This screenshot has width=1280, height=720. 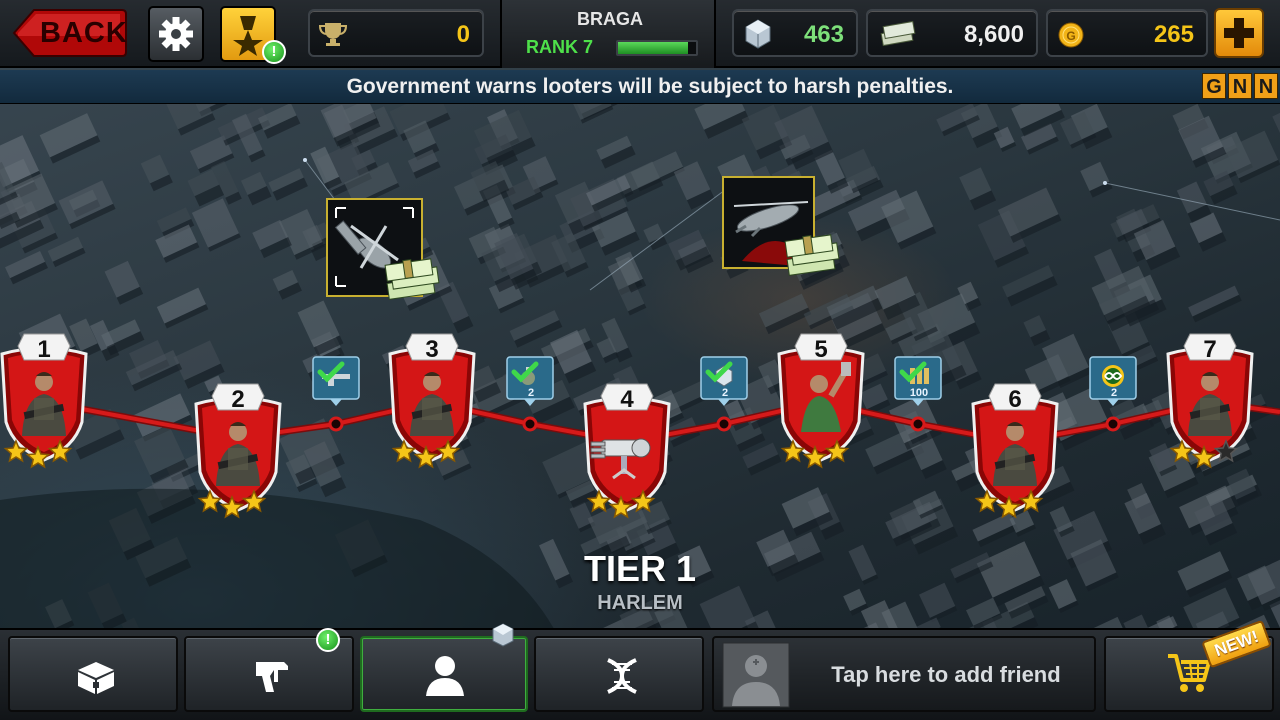 I want to click on tier-region: HARLEM, so click(x=640, y=603).